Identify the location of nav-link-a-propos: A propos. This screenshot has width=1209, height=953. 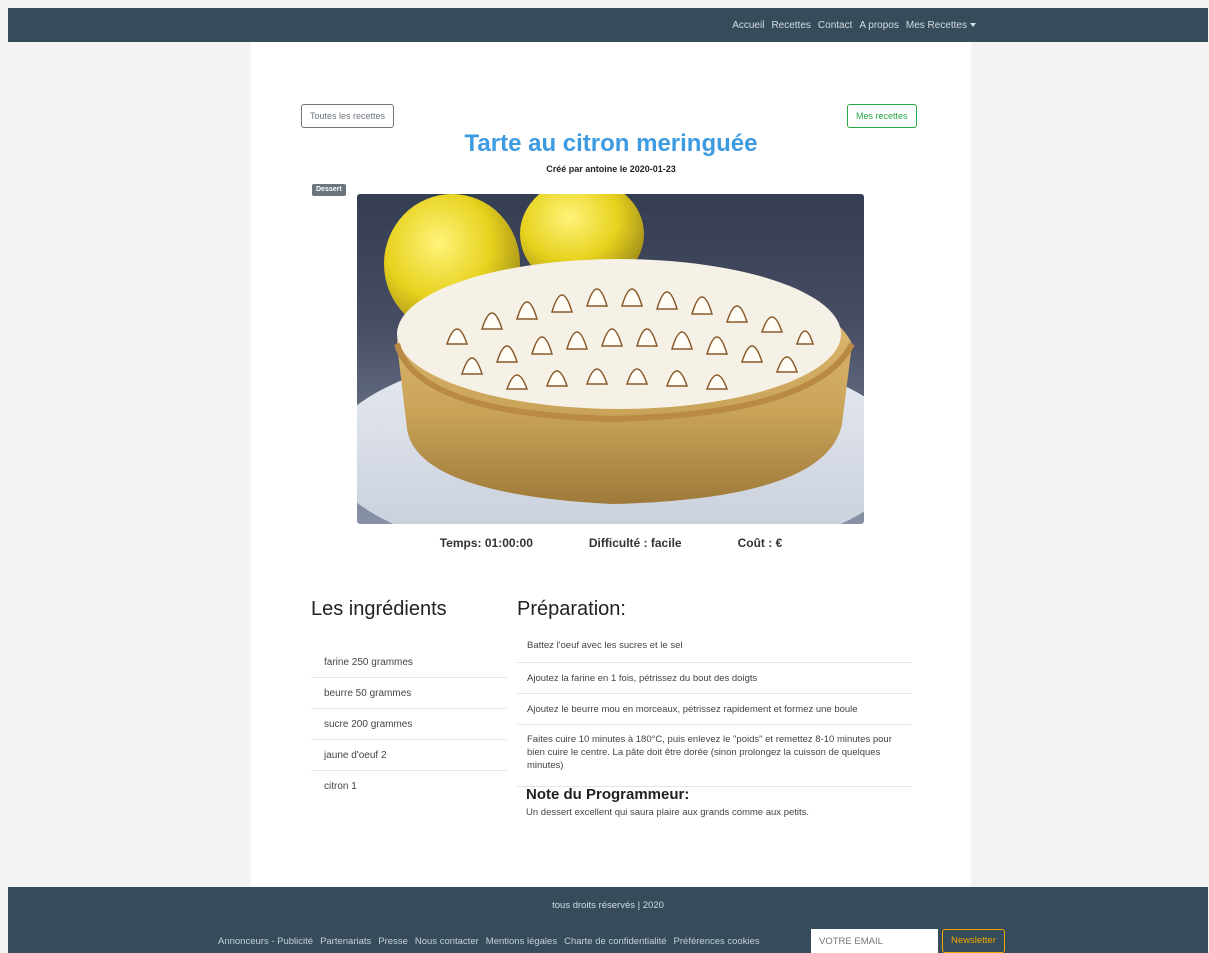
(878, 25).